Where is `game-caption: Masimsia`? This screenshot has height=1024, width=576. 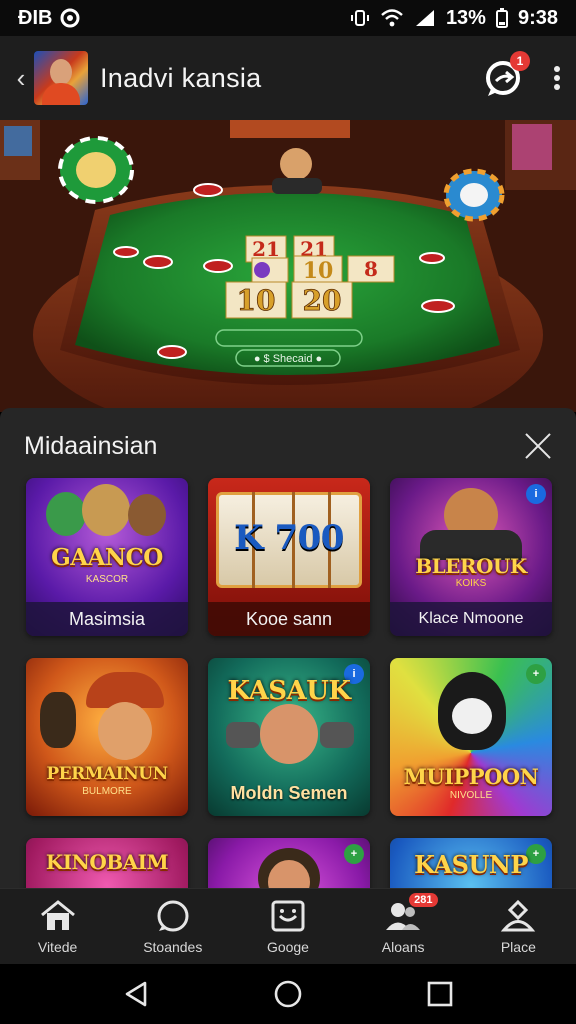 game-caption: Masimsia is located at coordinates (107, 619).